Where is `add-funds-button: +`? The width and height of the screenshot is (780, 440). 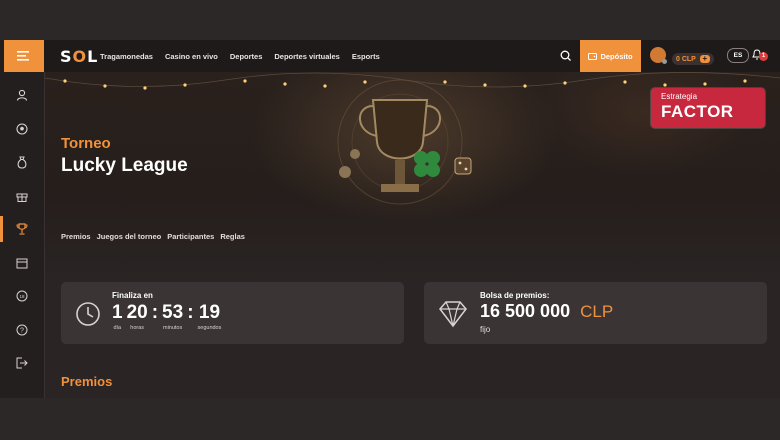
add-funds-button: + is located at coordinates (704, 59).